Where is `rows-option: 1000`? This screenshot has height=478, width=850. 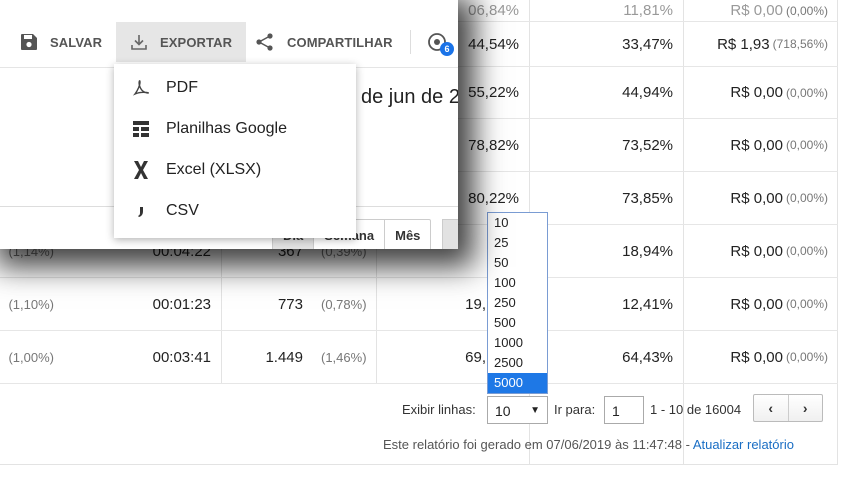 rows-option: 1000 is located at coordinates (517, 343).